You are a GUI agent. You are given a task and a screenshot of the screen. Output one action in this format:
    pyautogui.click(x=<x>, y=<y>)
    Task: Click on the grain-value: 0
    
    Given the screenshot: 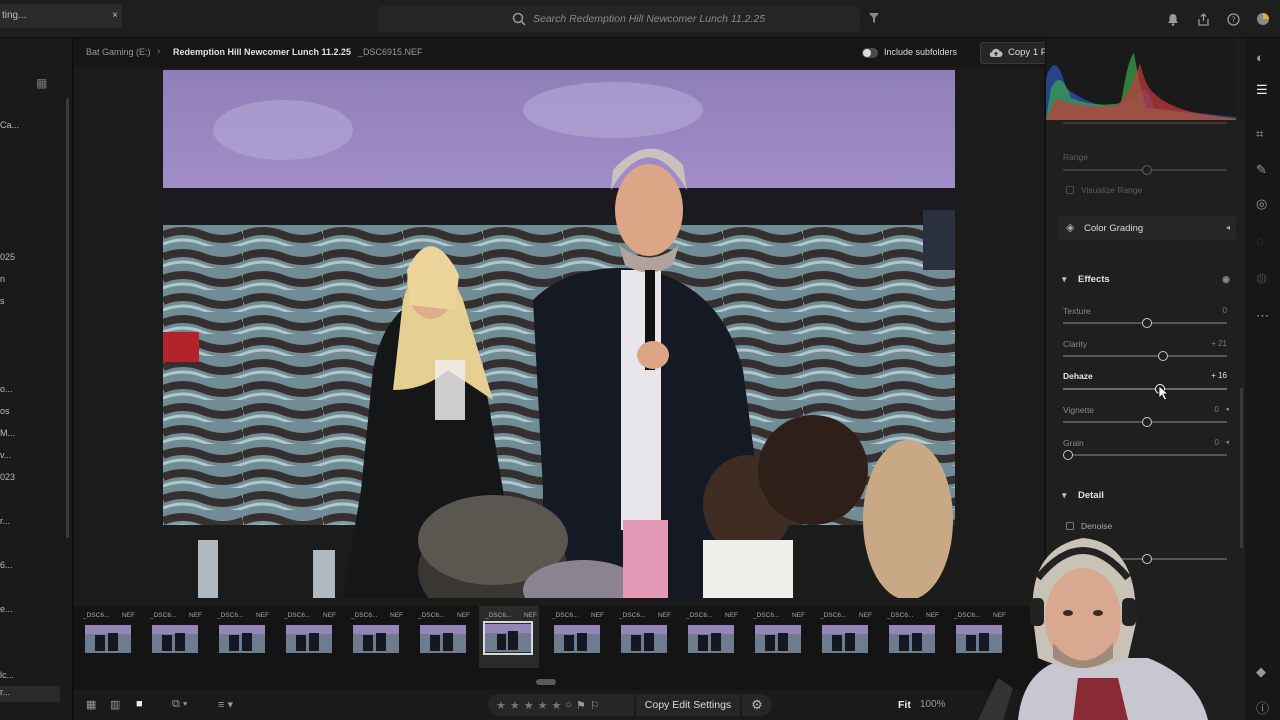 What is the action you would take?
    pyautogui.click(x=1217, y=442)
    